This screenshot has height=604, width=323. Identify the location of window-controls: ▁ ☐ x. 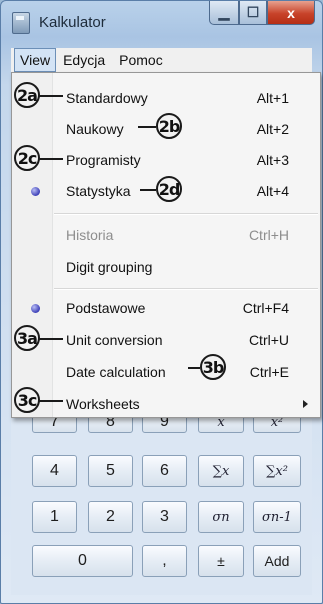
(262, 14).